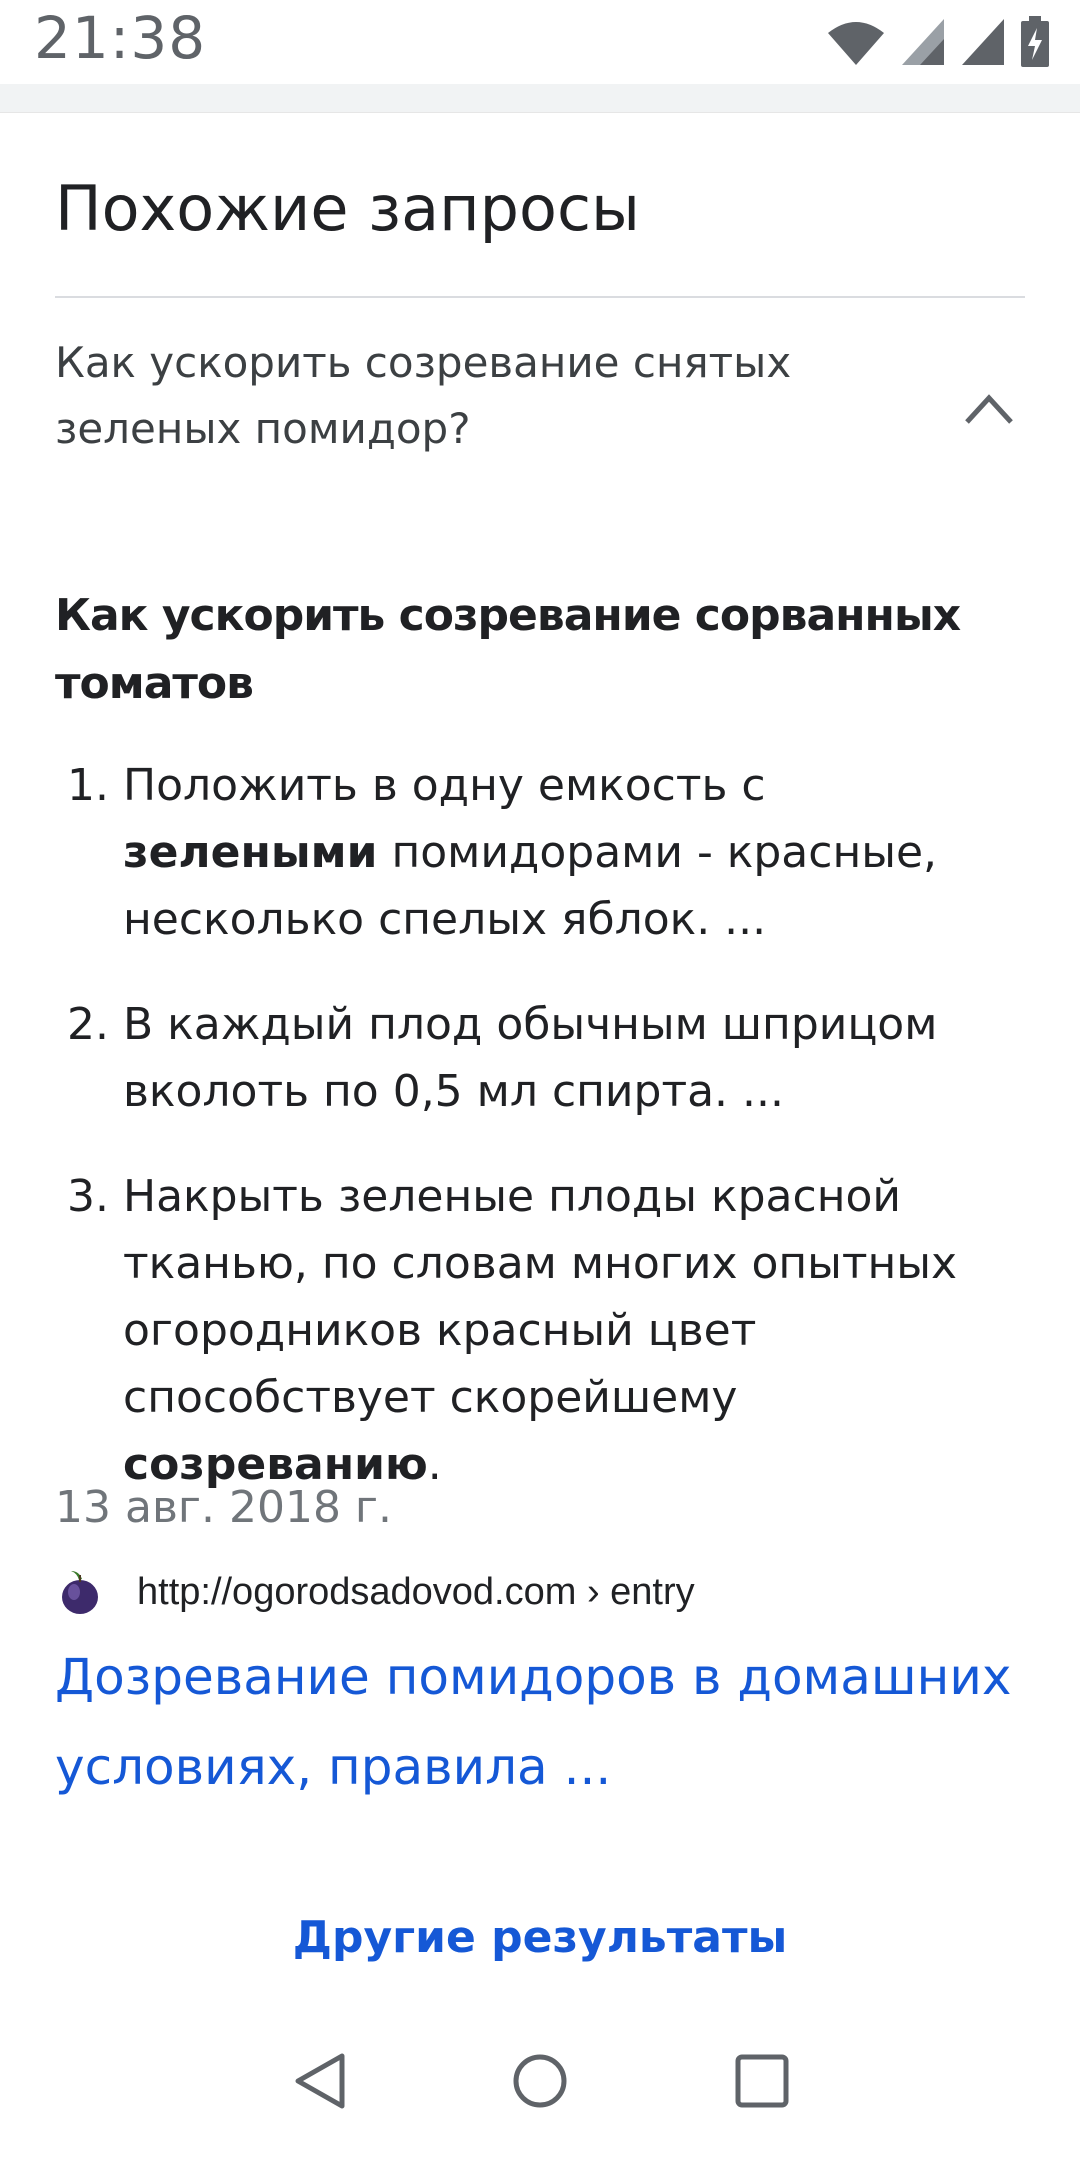 This screenshot has width=1080, height=2160. What do you see at coordinates (856, 43) in the screenshot?
I see `wifi-icon` at bounding box center [856, 43].